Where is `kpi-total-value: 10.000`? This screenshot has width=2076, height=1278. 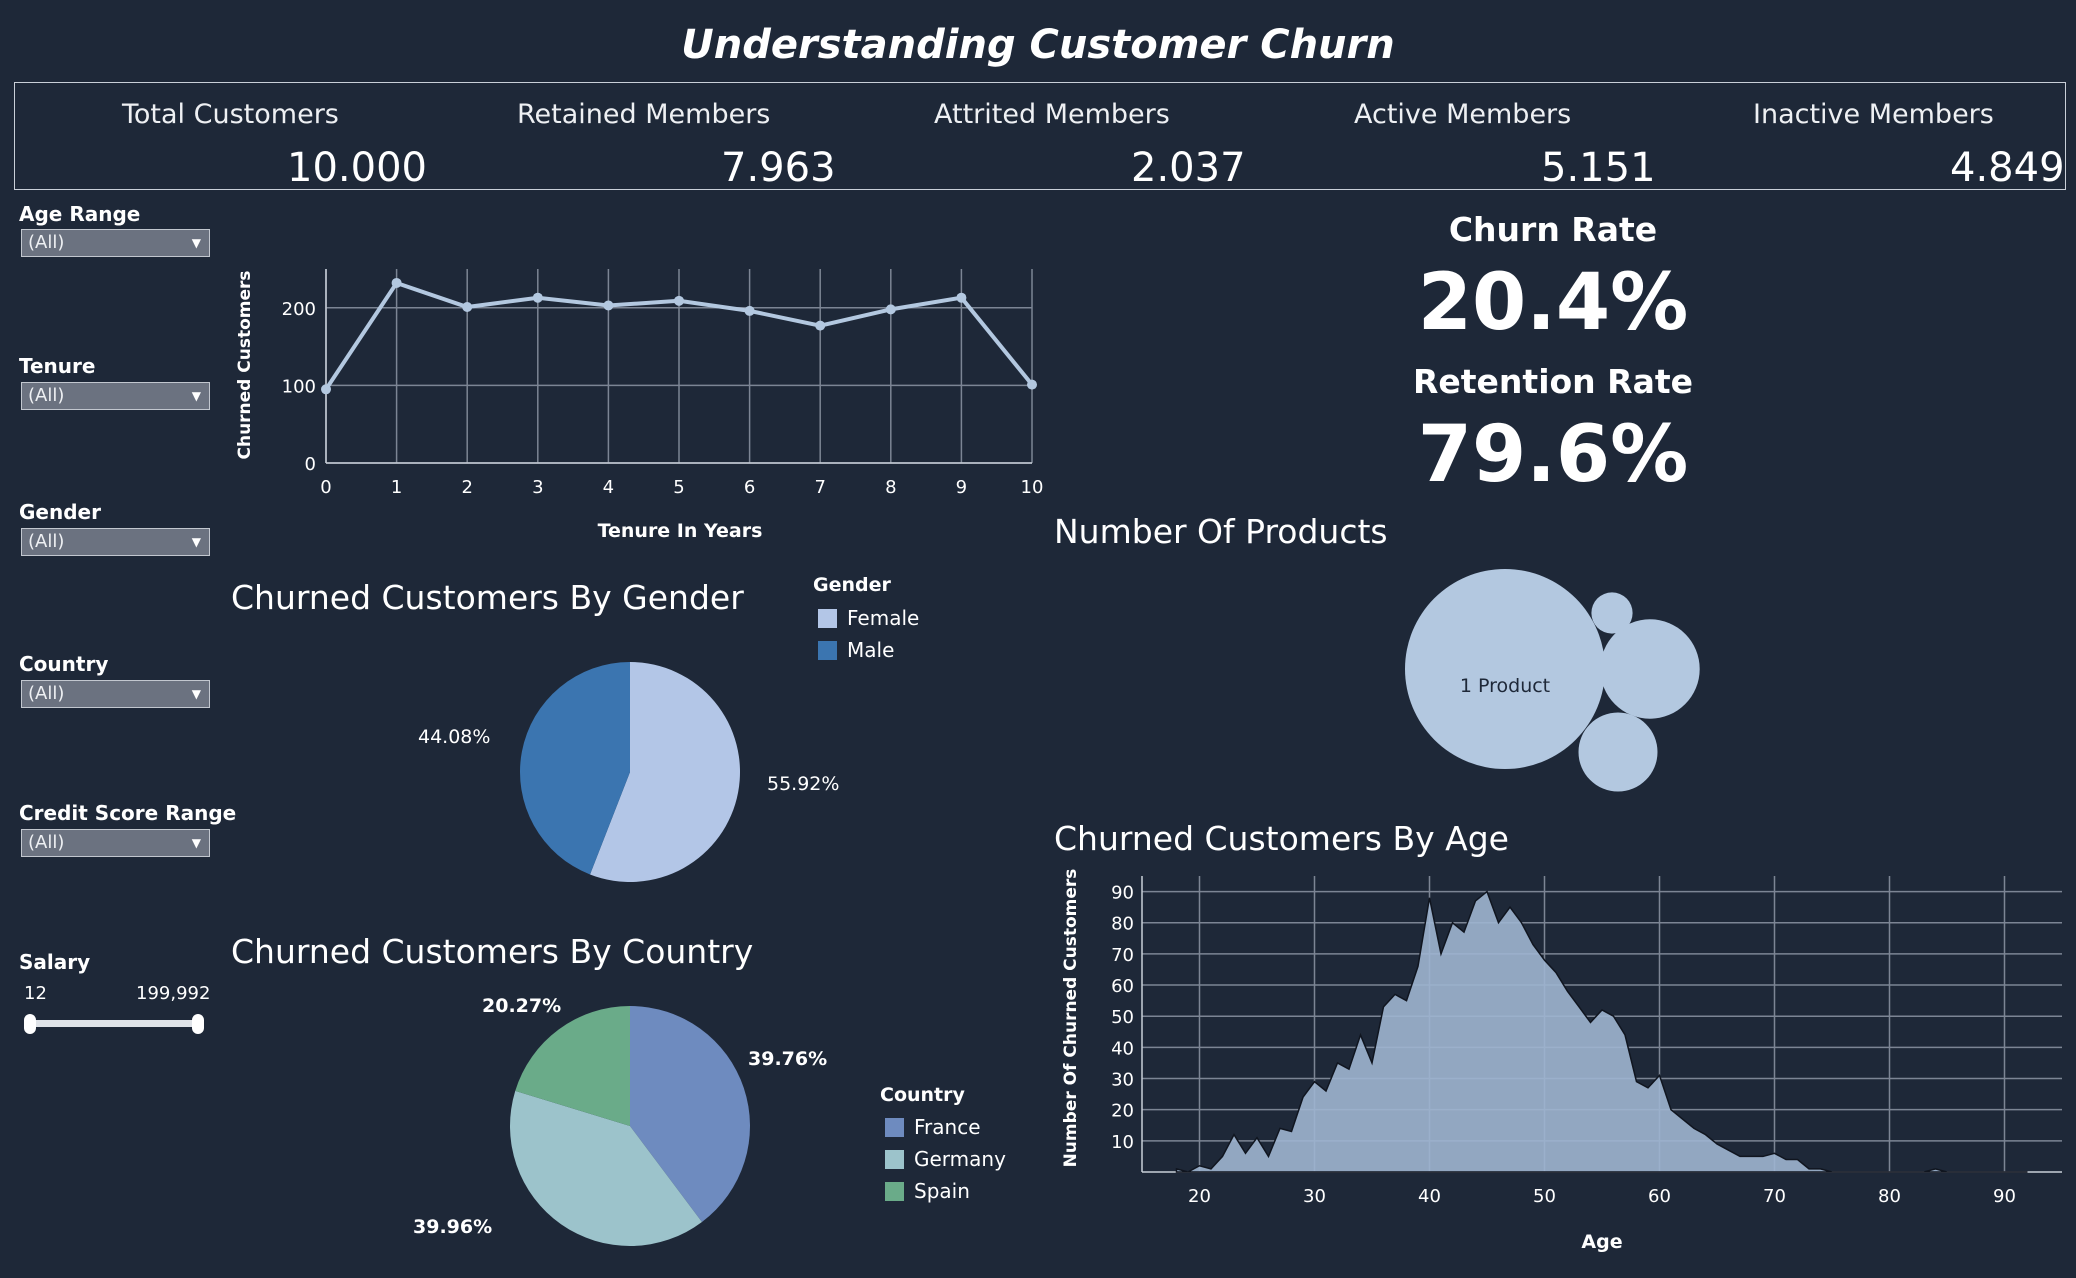
kpi-total-value: 10.000 is located at coordinates (357, 168).